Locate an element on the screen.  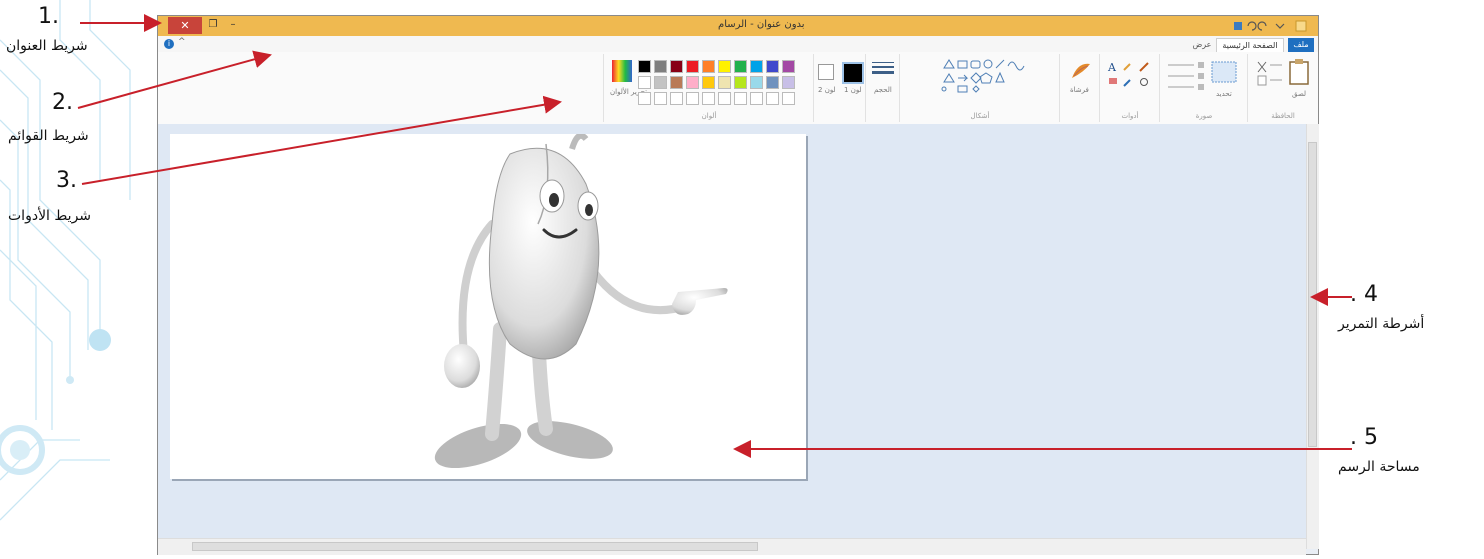
vertical-scroll-thumb is located at coordinates (1312, 294).